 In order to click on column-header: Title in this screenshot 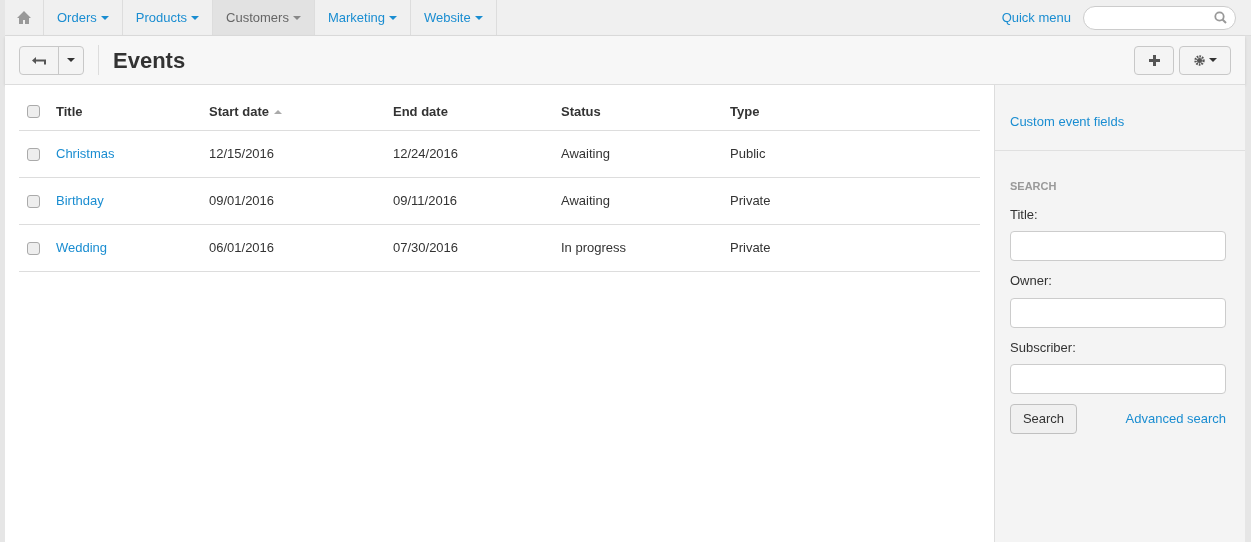, I will do `click(69, 111)`.